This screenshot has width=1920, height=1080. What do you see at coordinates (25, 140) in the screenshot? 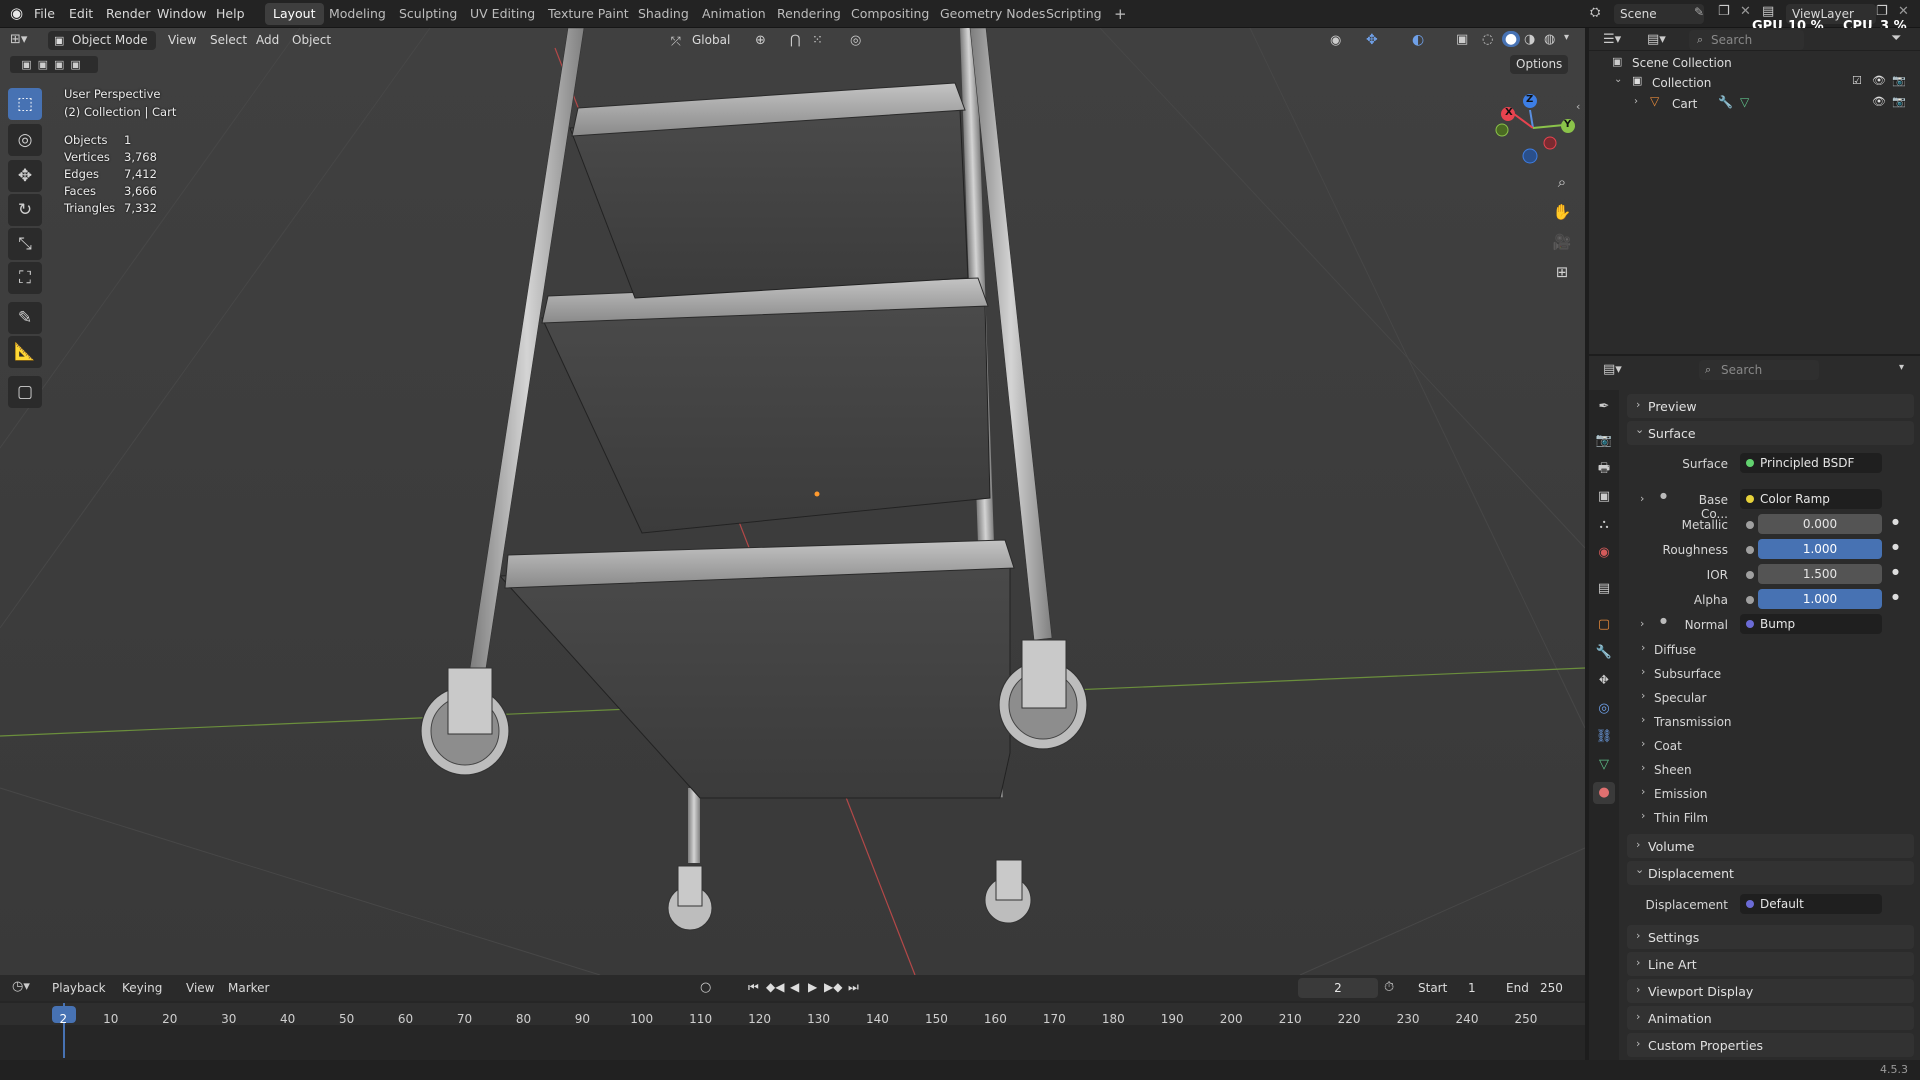
I see `cursor-tool-icon: ◎` at bounding box center [25, 140].